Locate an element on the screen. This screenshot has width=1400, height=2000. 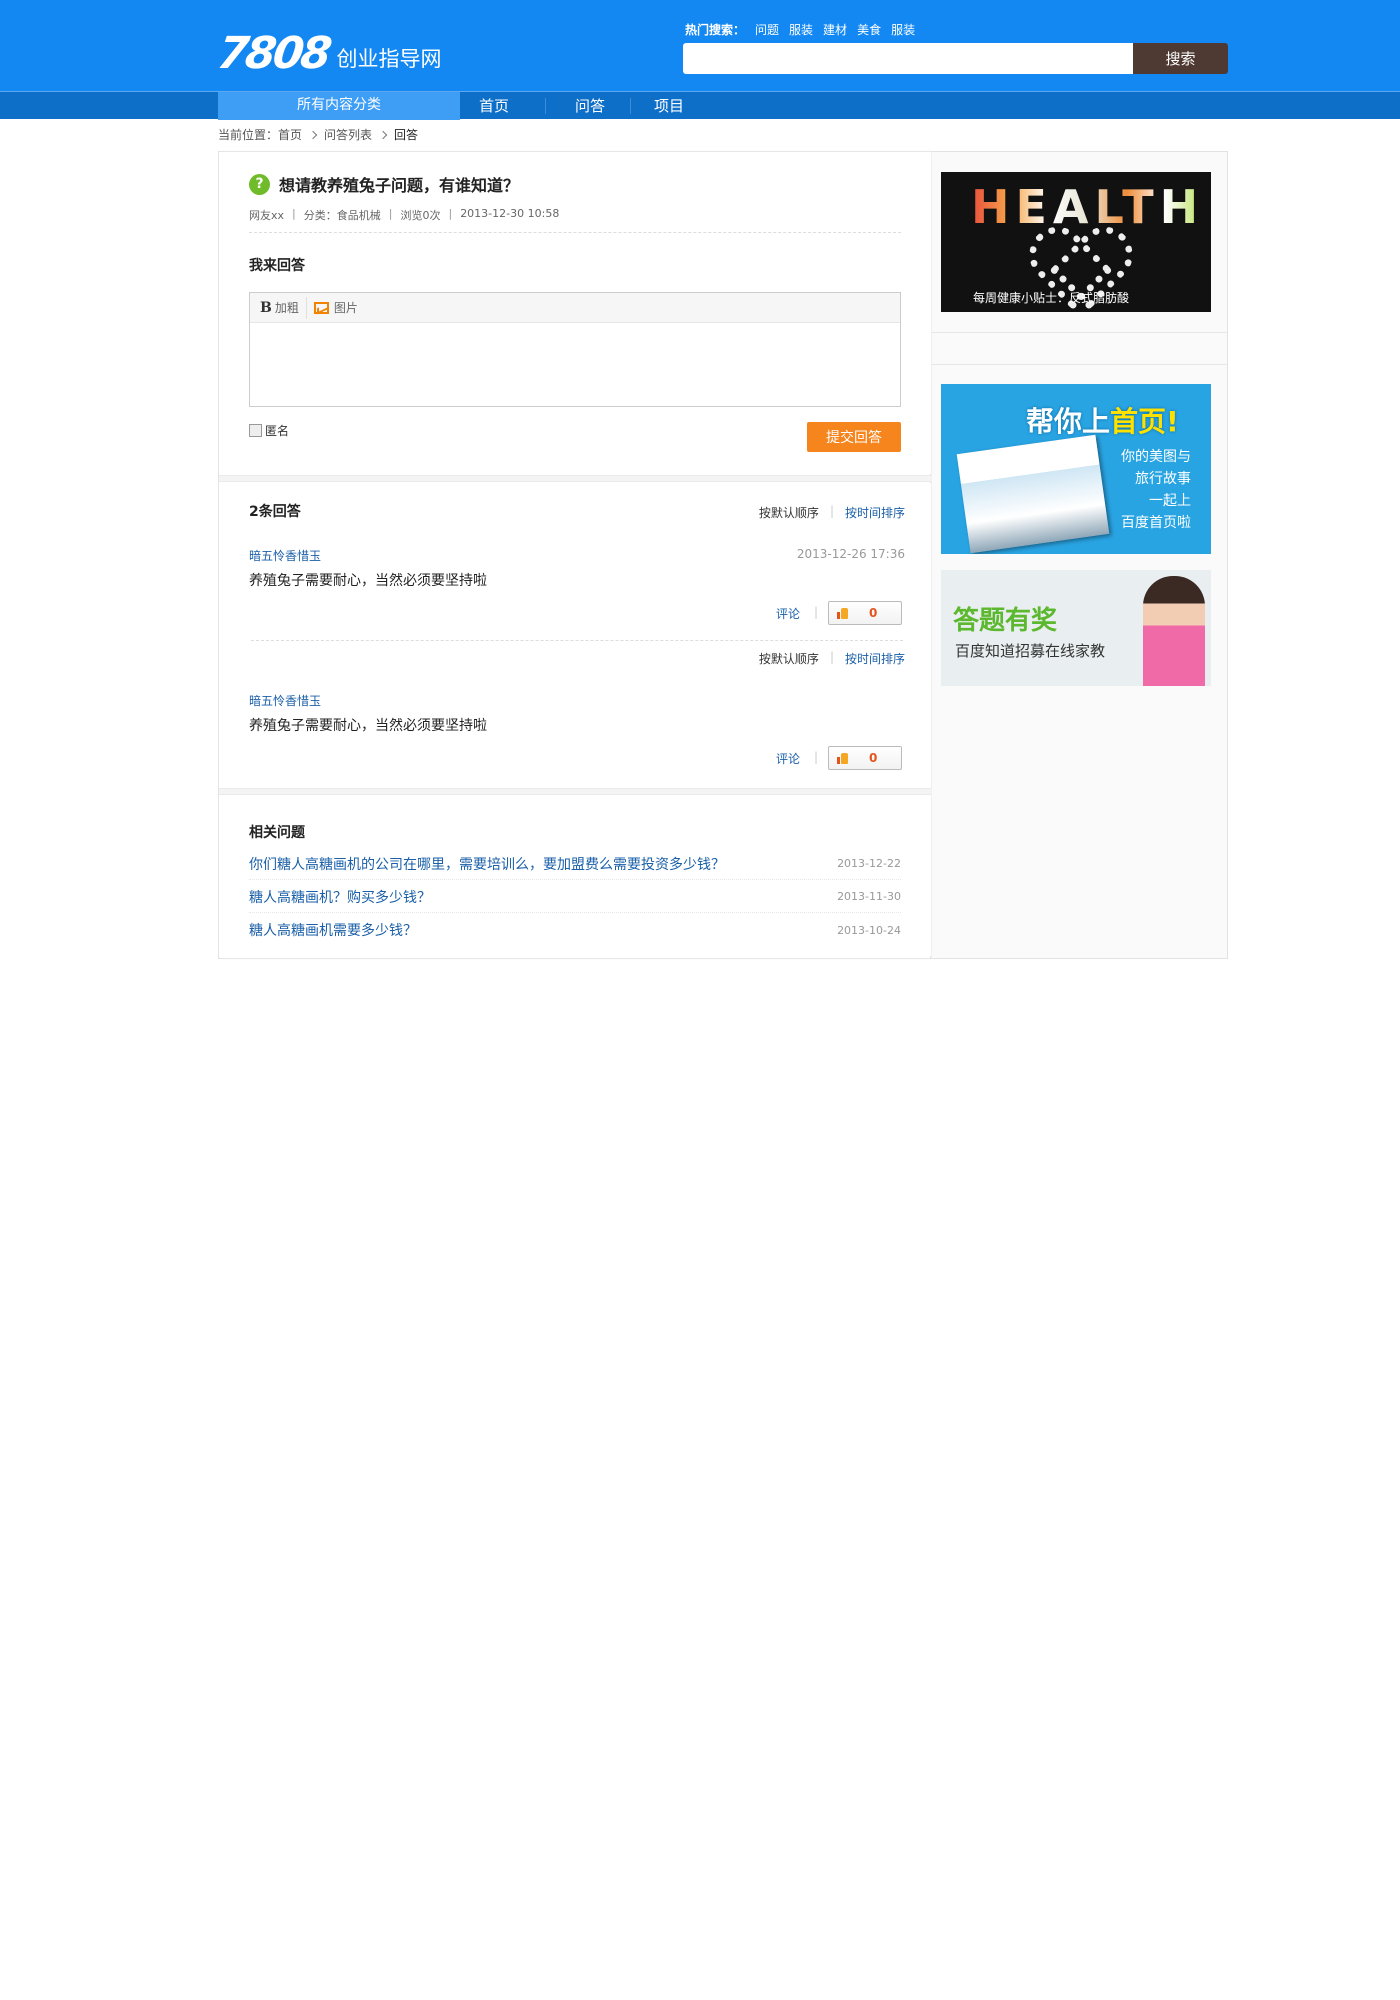
screenshot-image is located at coordinates (1033, 494).